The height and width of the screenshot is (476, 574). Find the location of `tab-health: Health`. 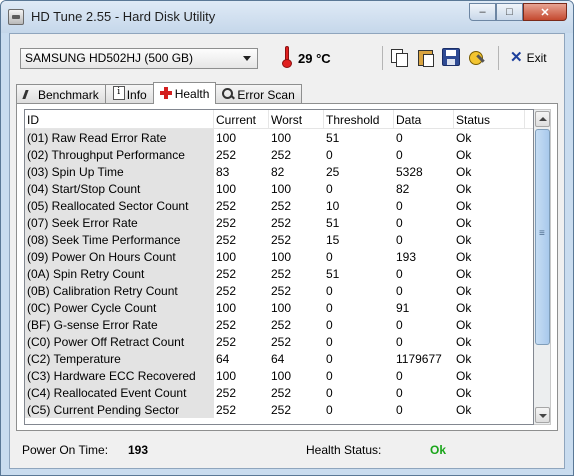

tab-health: Health is located at coordinates (184, 93).